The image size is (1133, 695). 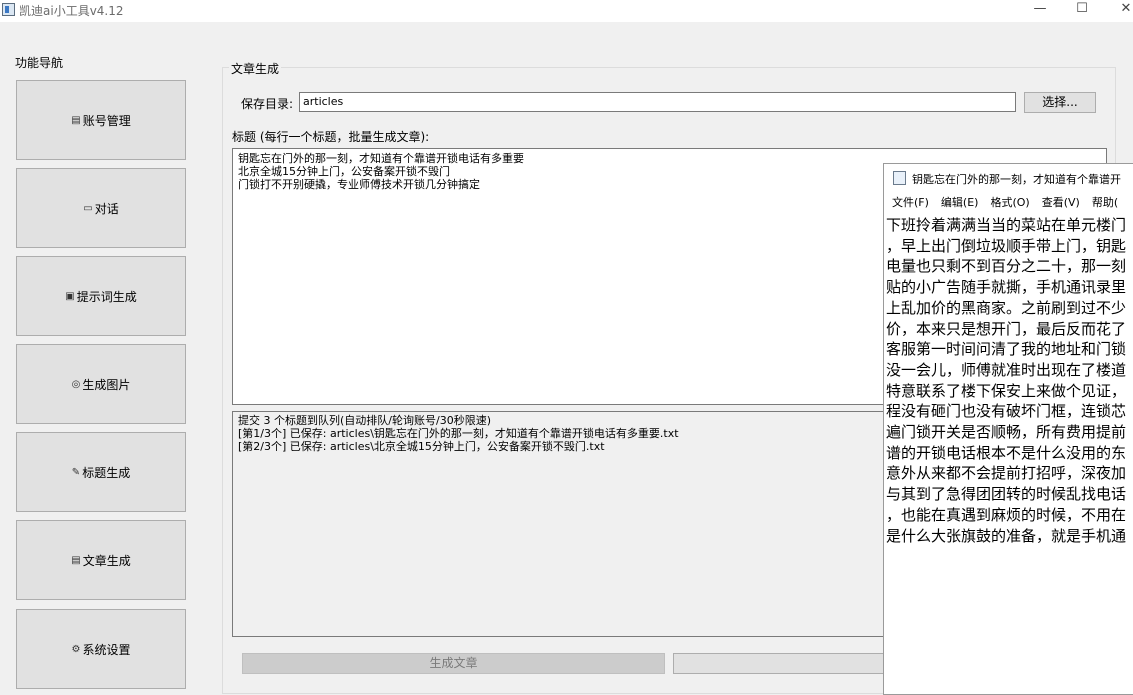 What do you see at coordinates (76, 649) in the screenshot?
I see `gear-icon: ⚙` at bounding box center [76, 649].